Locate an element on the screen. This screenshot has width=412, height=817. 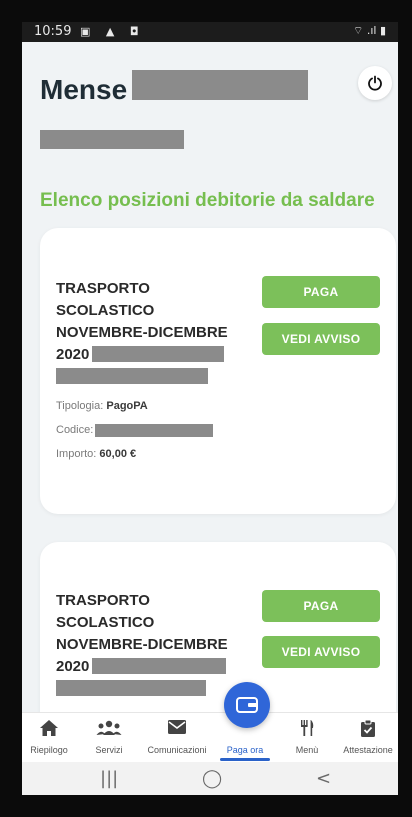
nav-label: Riepilogo is located at coordinates (49, 750).